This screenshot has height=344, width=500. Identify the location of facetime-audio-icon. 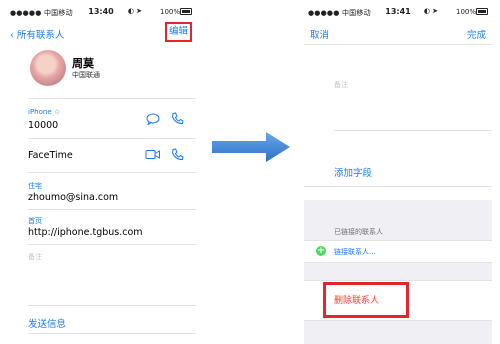
(177, 154).